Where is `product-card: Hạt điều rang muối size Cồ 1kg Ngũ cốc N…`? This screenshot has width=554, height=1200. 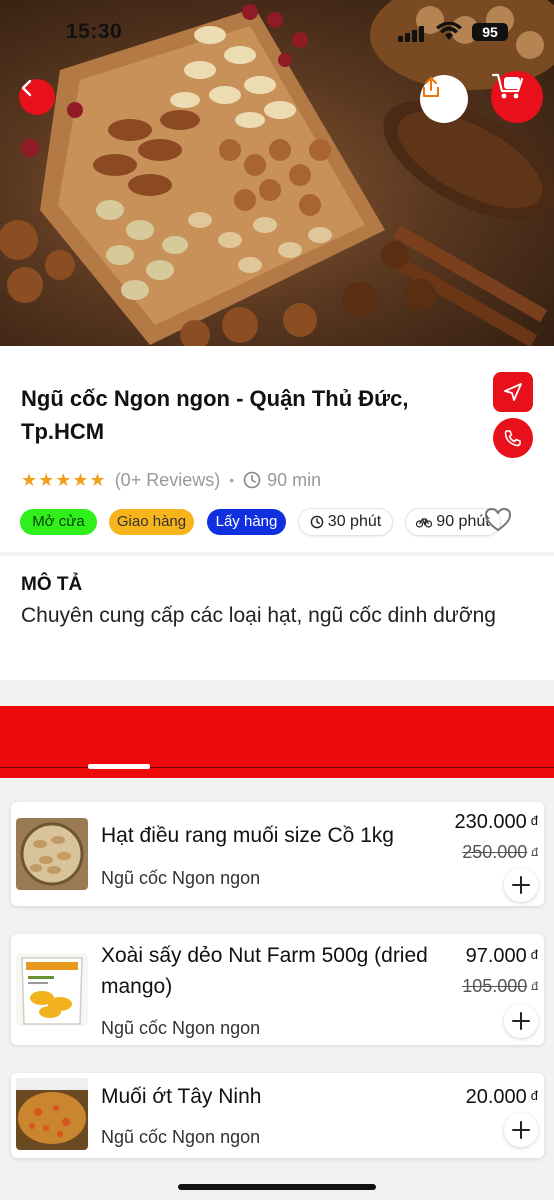
product-card: Hạt điều rang muối size Cồ 1kg Ngũ cốc N… is located at coordinates (277, 854).